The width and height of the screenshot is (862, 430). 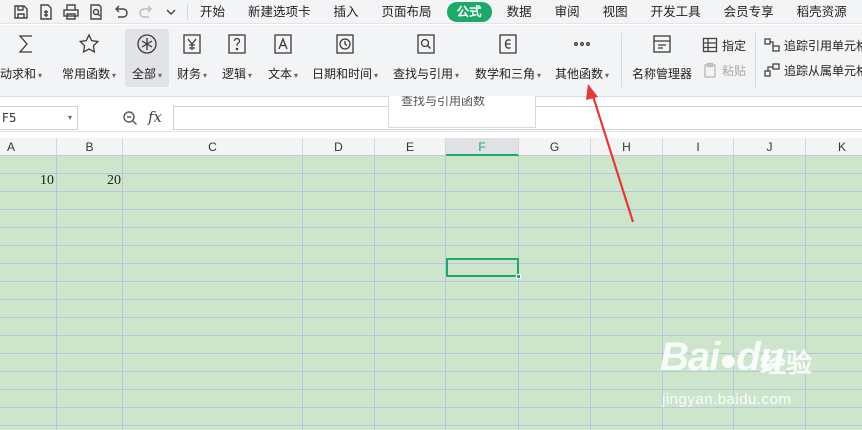 What do you see at coordinates (724, 45) in the screenshot?
I see `specify-button: 指定` at bounding box center [724, 45].